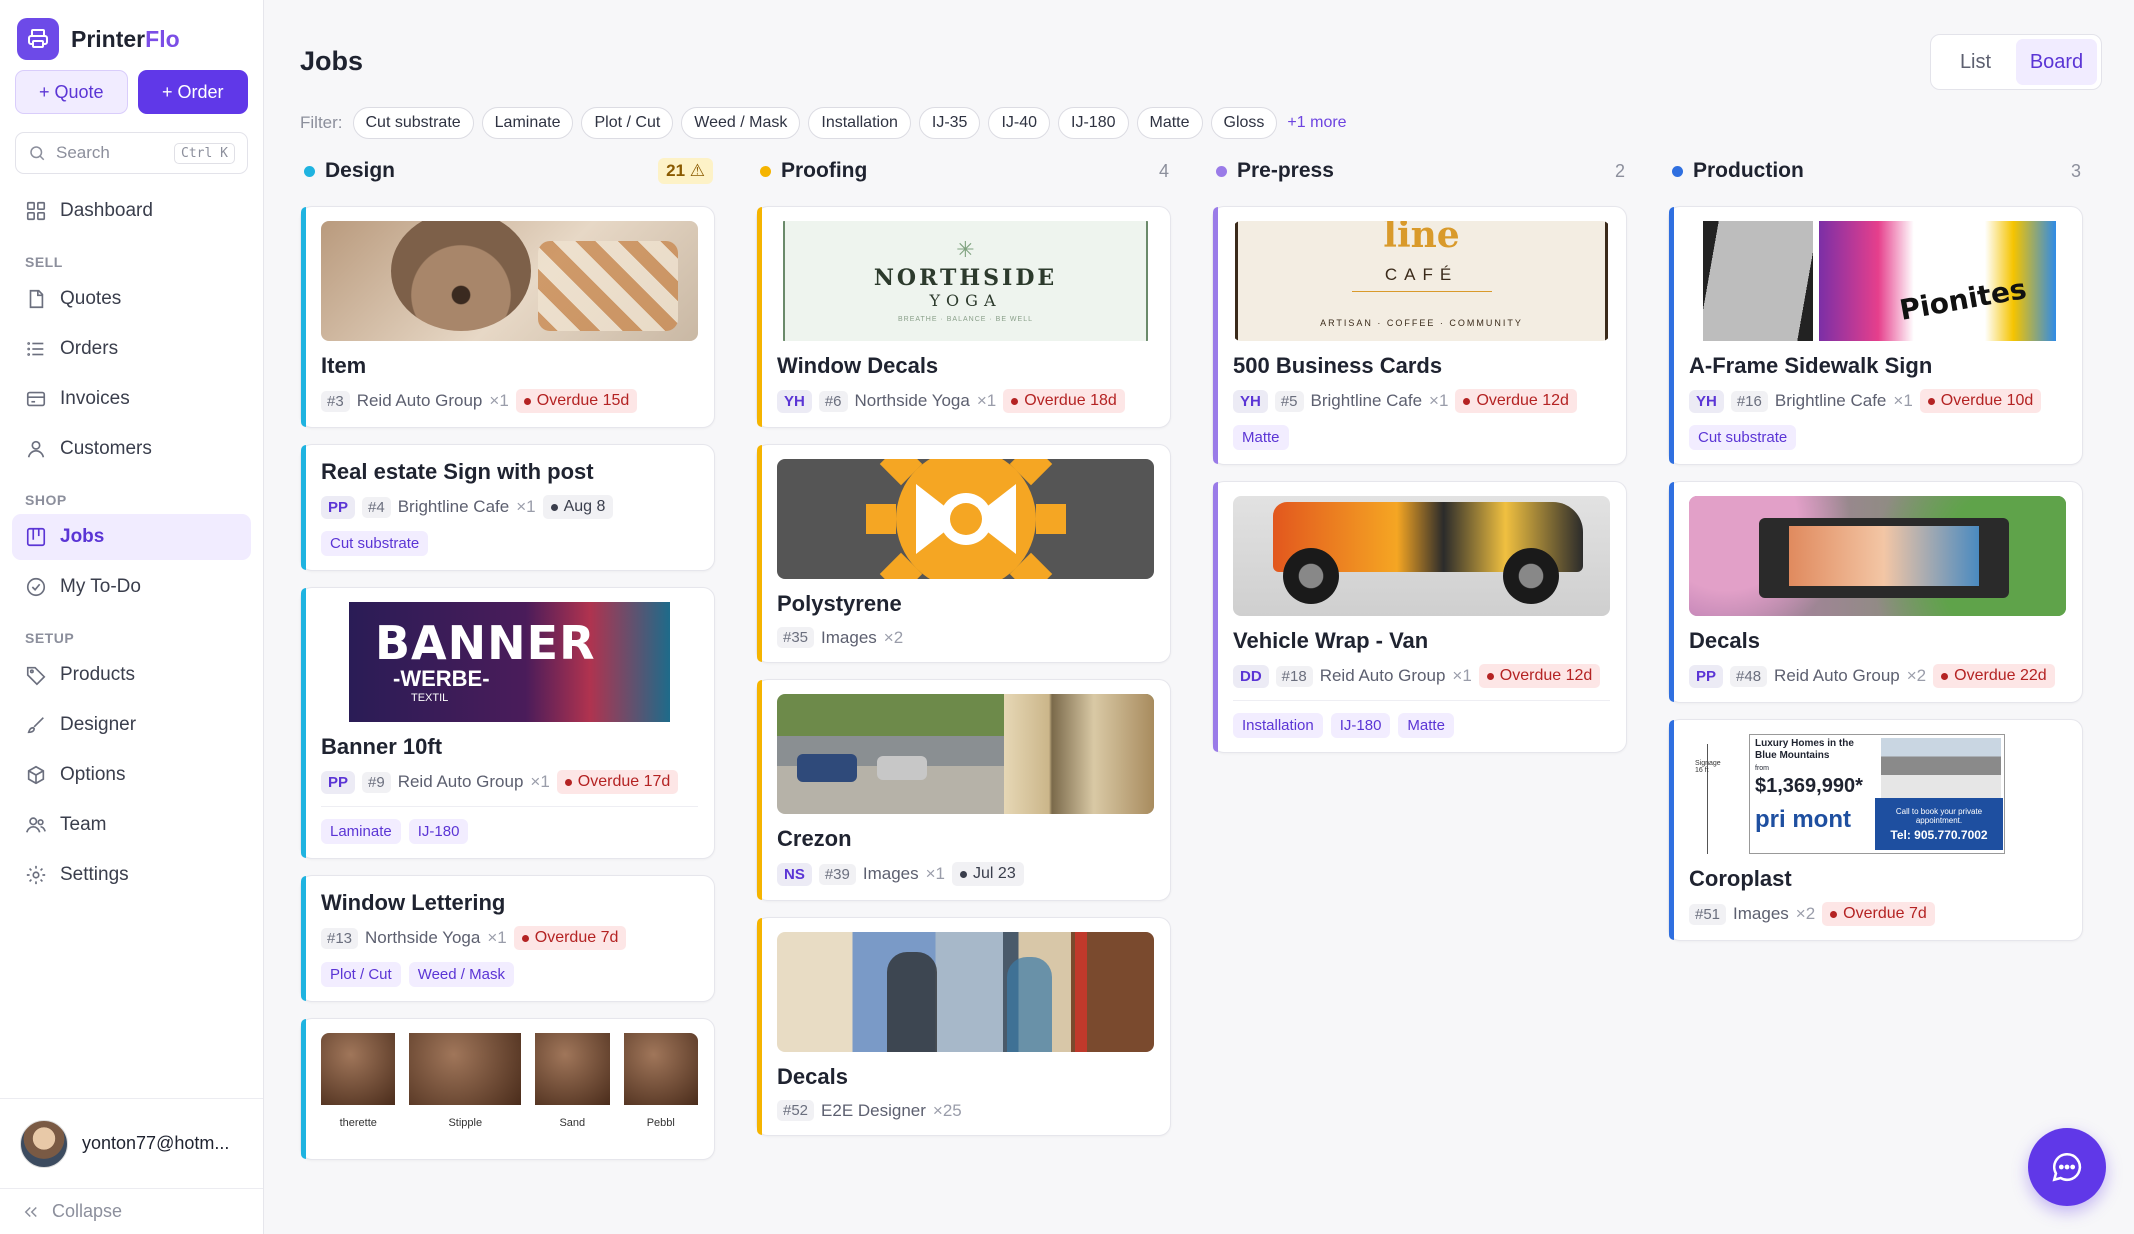 The image size is (2134, 1234). I want to click on due-badge: Overdue 15d, so click(576, 401).